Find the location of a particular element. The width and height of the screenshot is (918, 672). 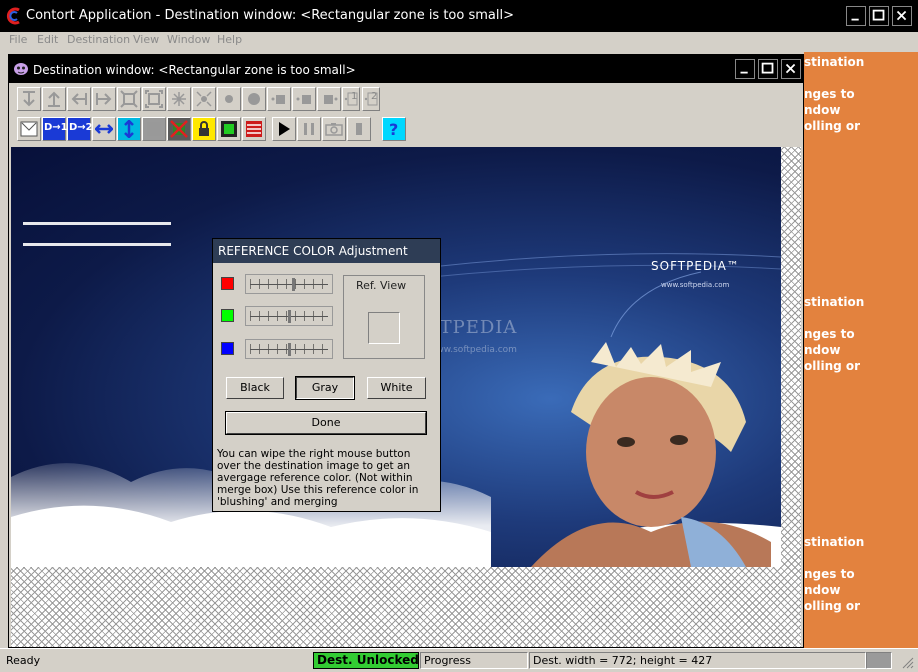

app-maximize-button is located at coordinates (879, 16).